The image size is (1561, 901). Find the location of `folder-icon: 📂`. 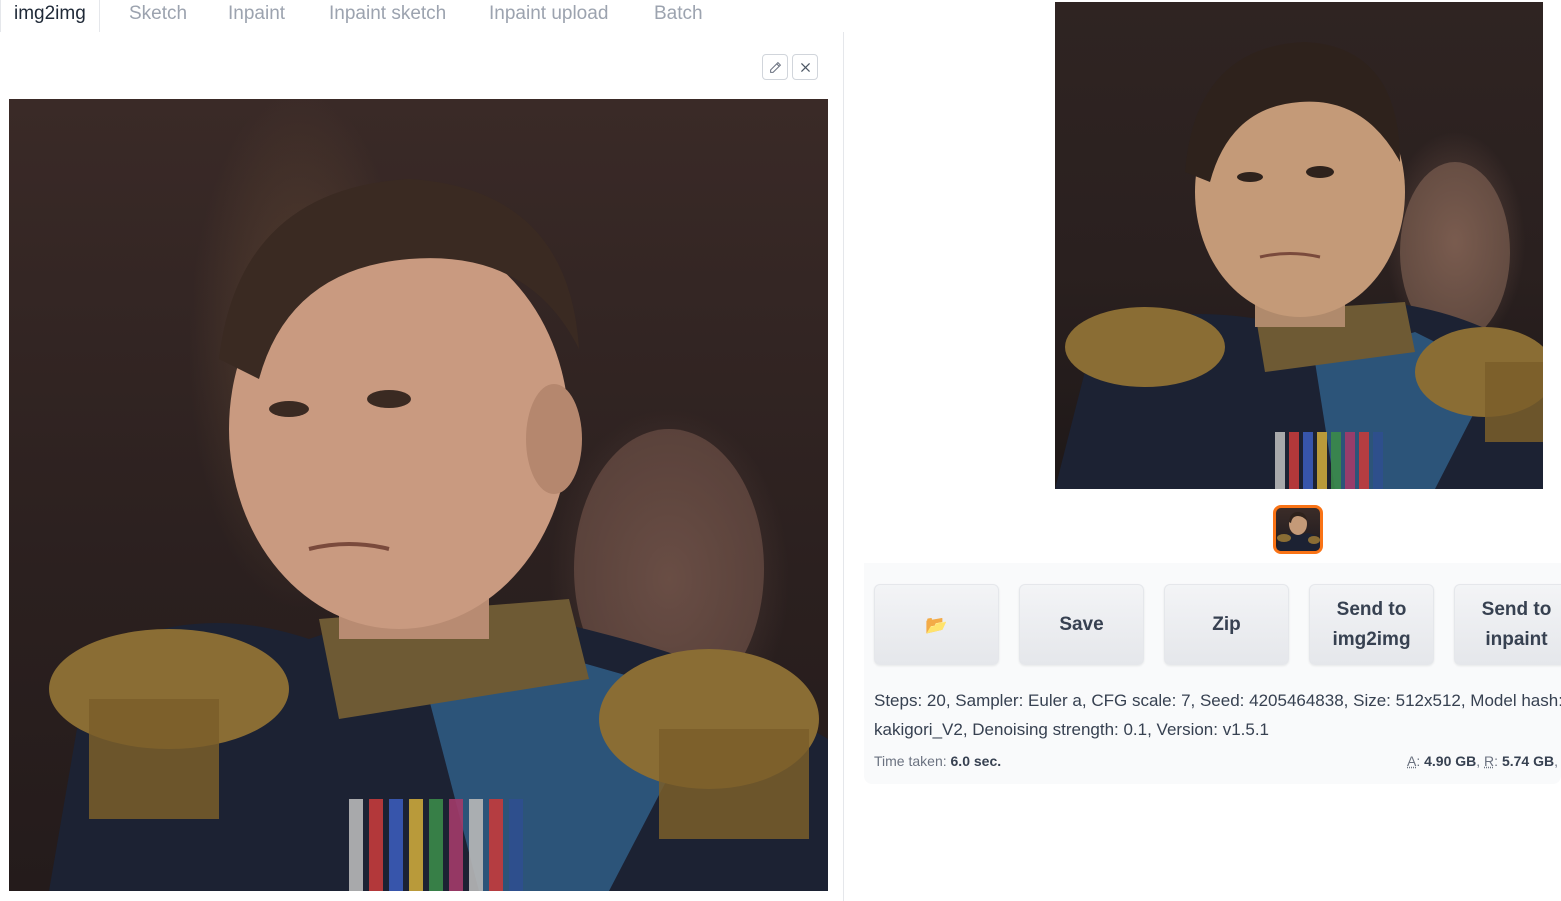

folder-icon: 📂 is located at coordinates (936, 624).